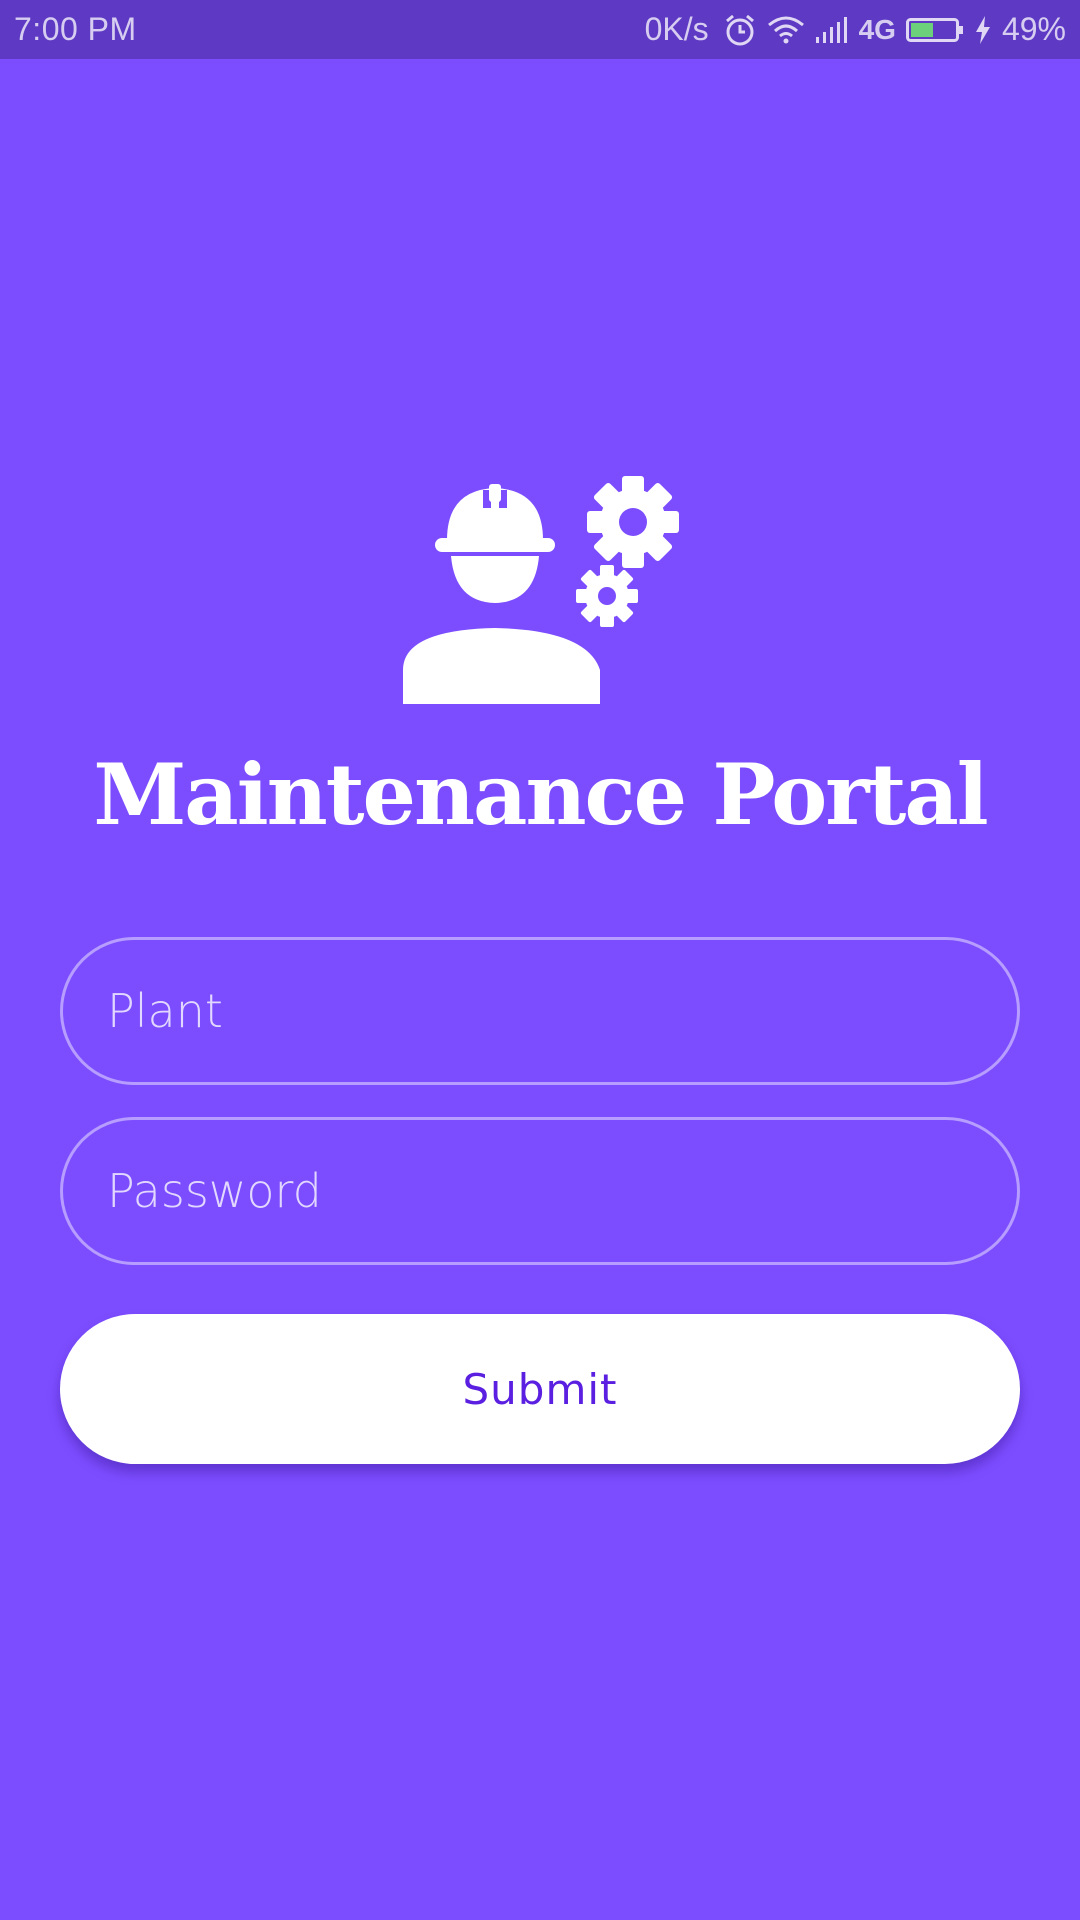 The height and width of the screenshot is (1920, 1080). I want to click on page-title: Maintenance Portal, so click(540, 794).